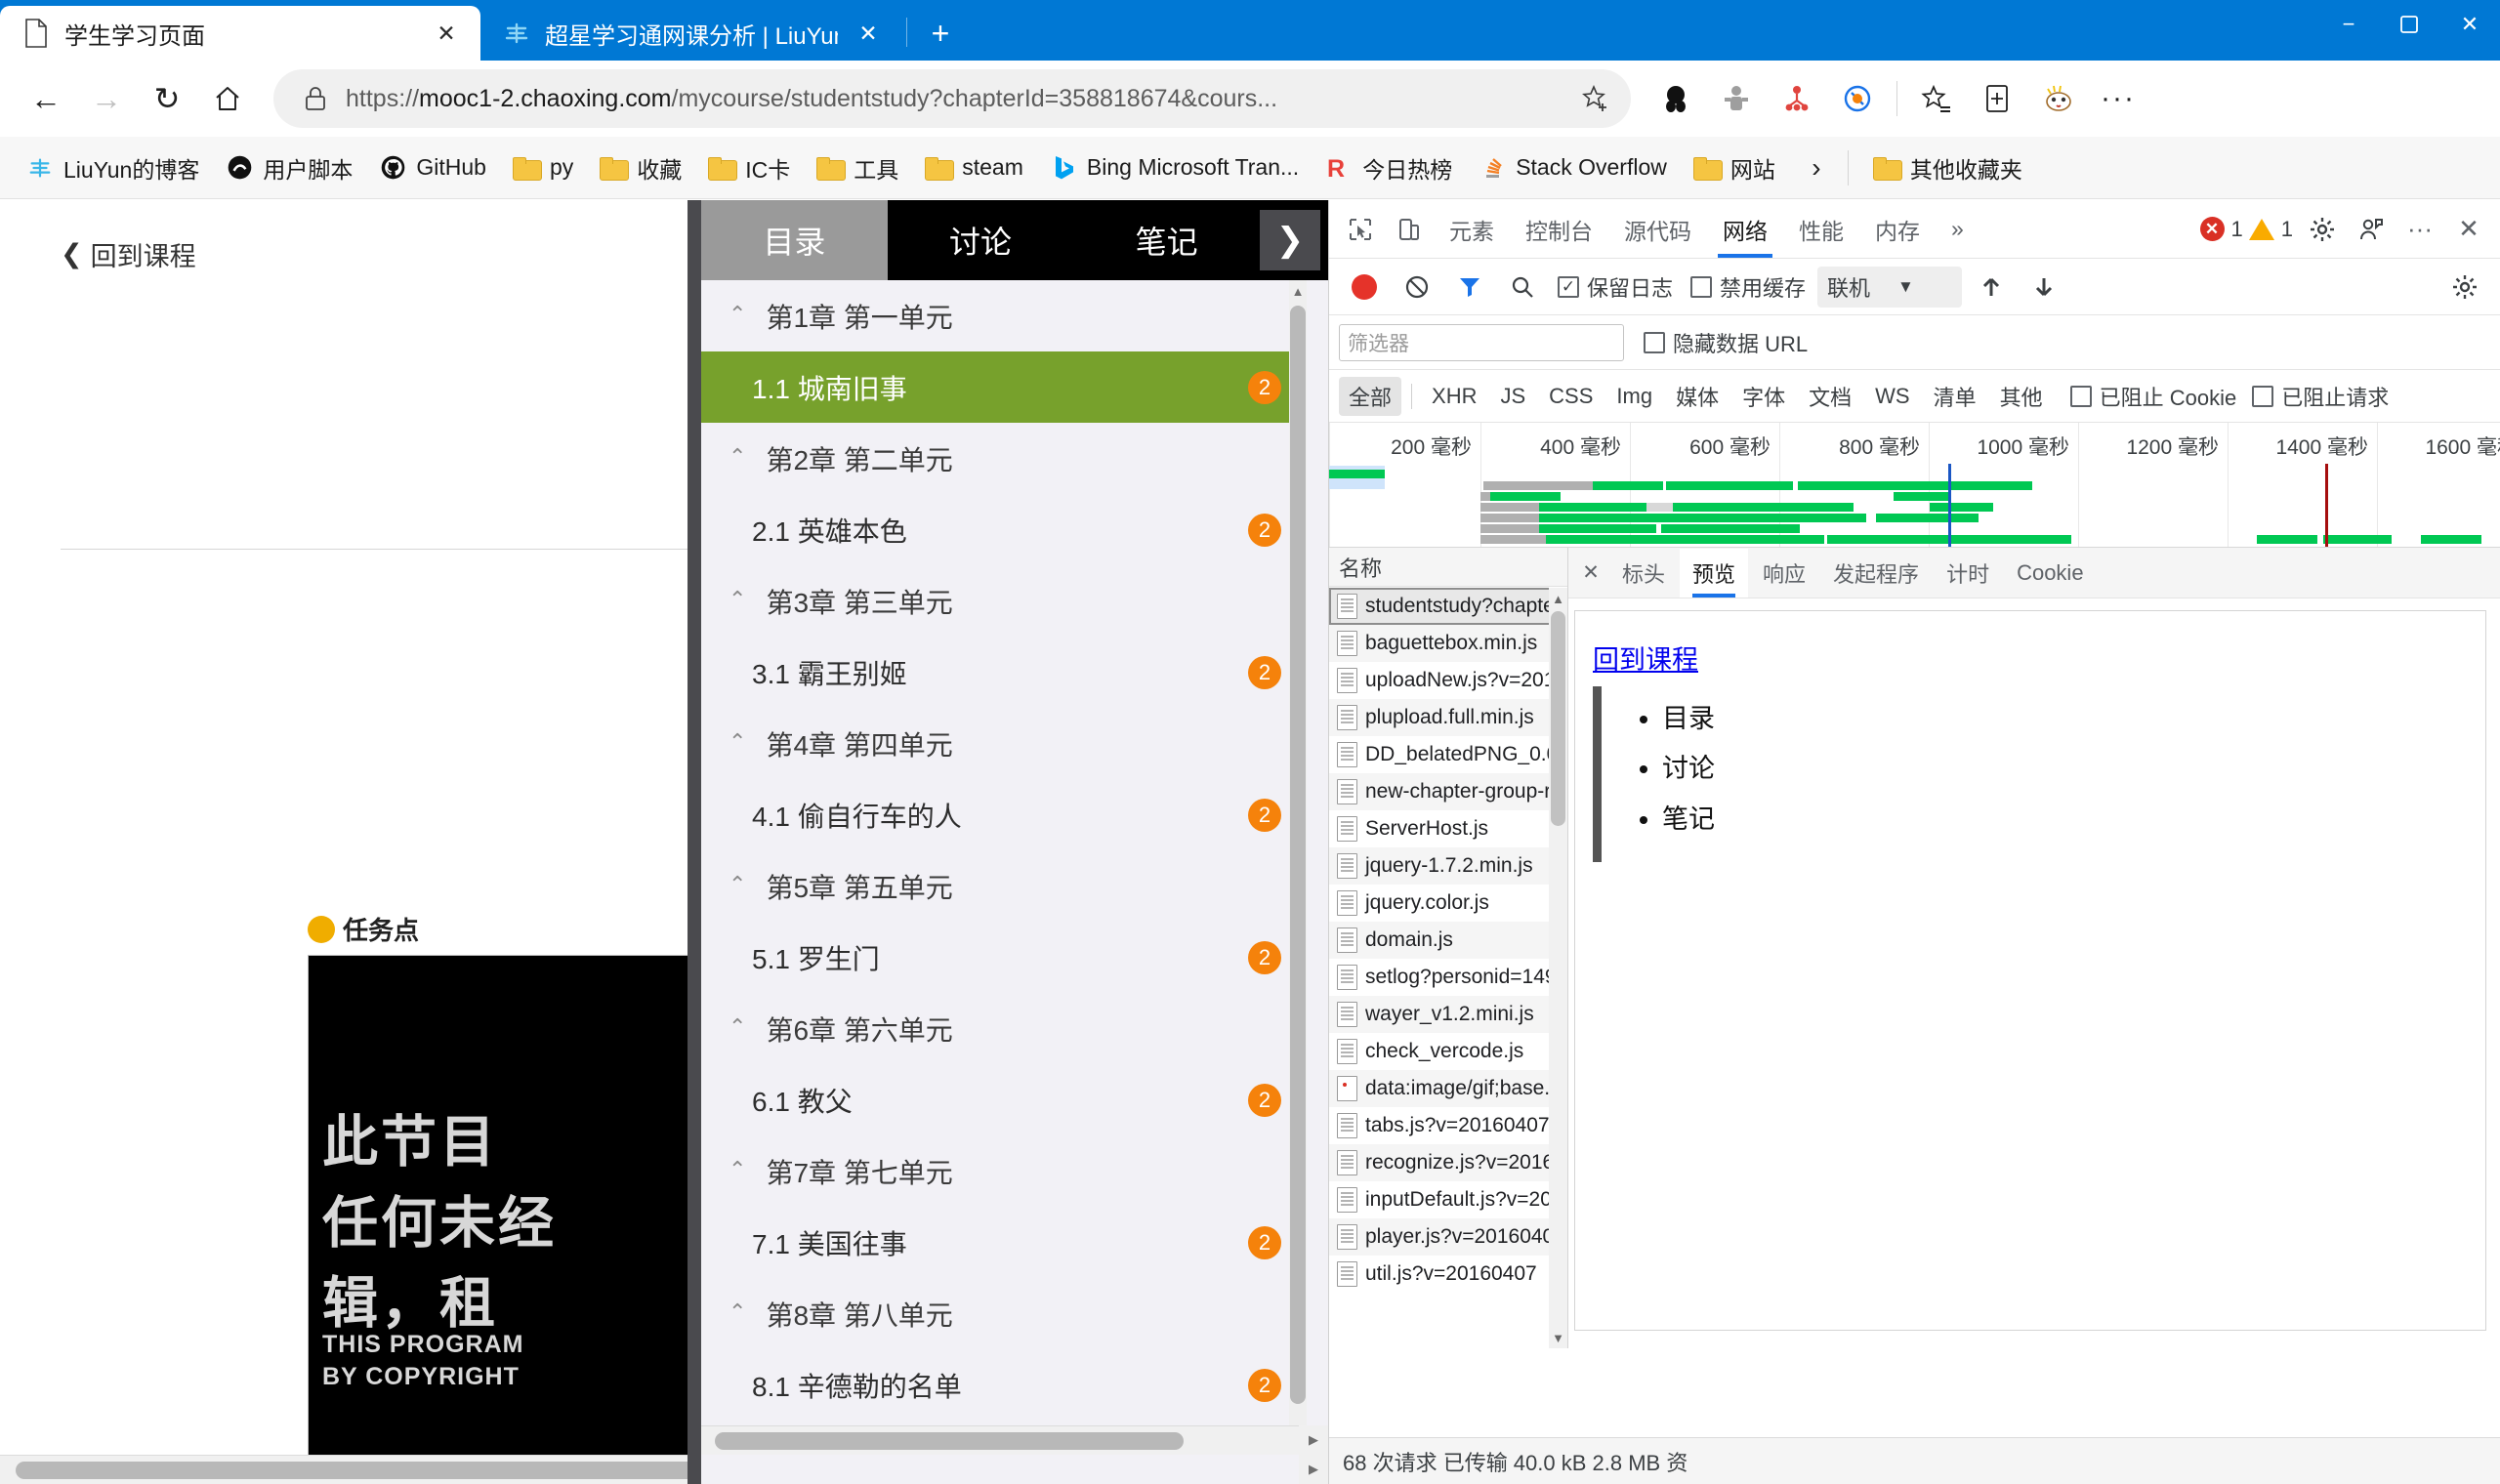  Describe the element at coordinates (2153, 397) in the screenshot. I see `blocked-cookies-checkbox: 已阻止 Cookie` at that location.